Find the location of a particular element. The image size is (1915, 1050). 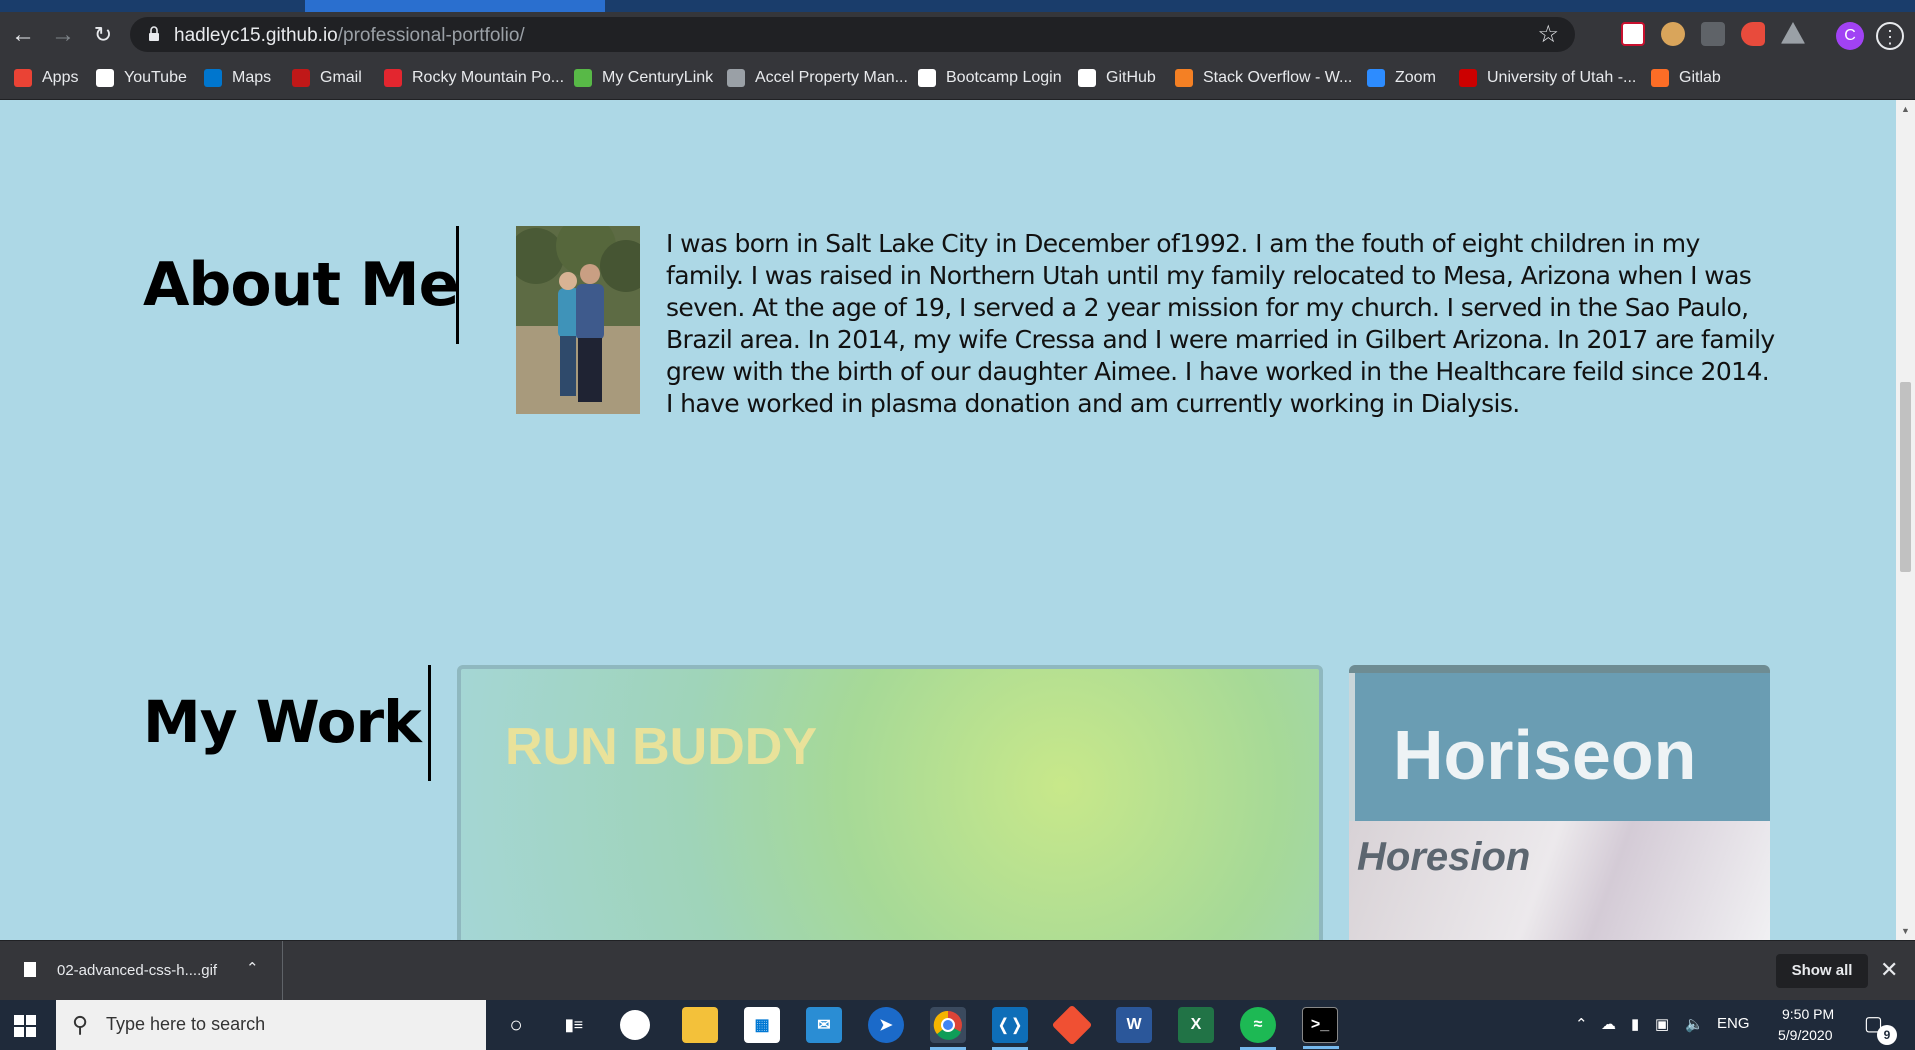

file-explorer-icon is located at coordinates (700, 1025).